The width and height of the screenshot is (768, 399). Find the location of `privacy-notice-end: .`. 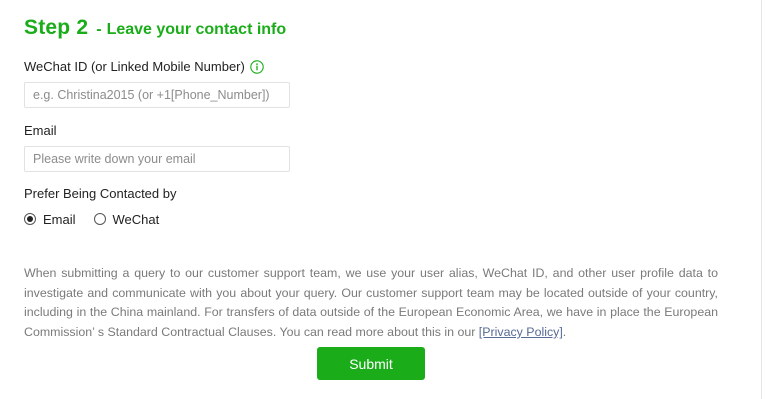

privacy-notice-end: . is located at coordinates (564, 332).